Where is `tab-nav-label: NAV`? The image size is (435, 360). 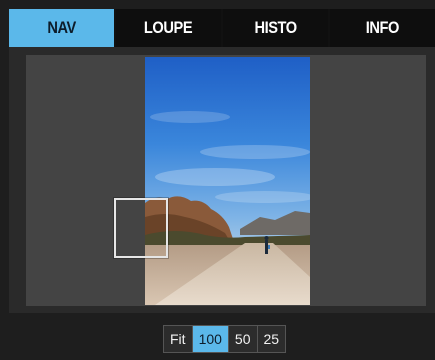
tab-nav-label: NAV is located at coordinates (61, 27).